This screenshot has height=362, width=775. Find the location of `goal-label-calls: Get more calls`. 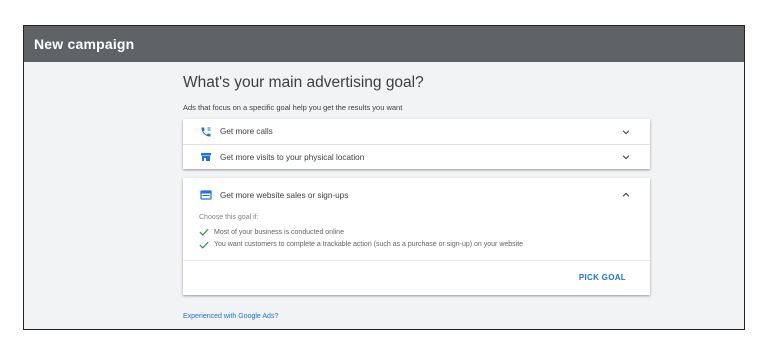

goal-label-calls: Get more calls is located at coordinates (246, 131).